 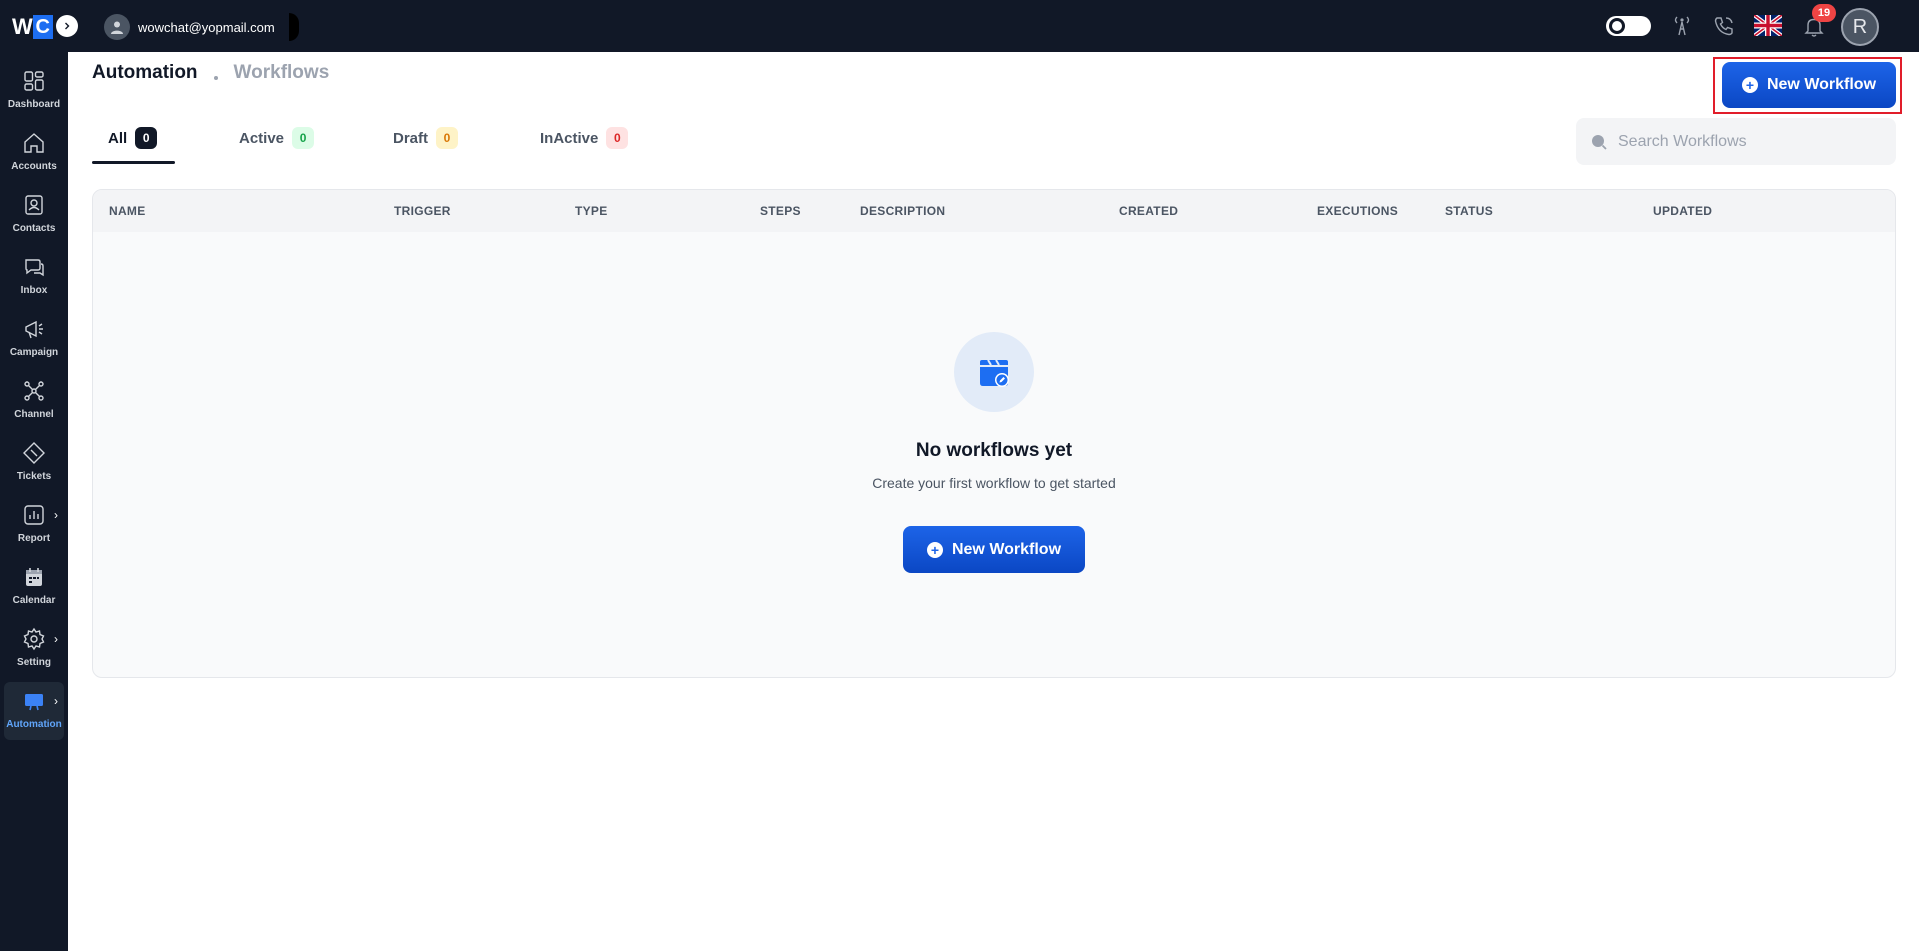 What do you see at coordinates (34, 453) in the screenshot?
I see `ticket-icon` at bounding box center [34, 453].